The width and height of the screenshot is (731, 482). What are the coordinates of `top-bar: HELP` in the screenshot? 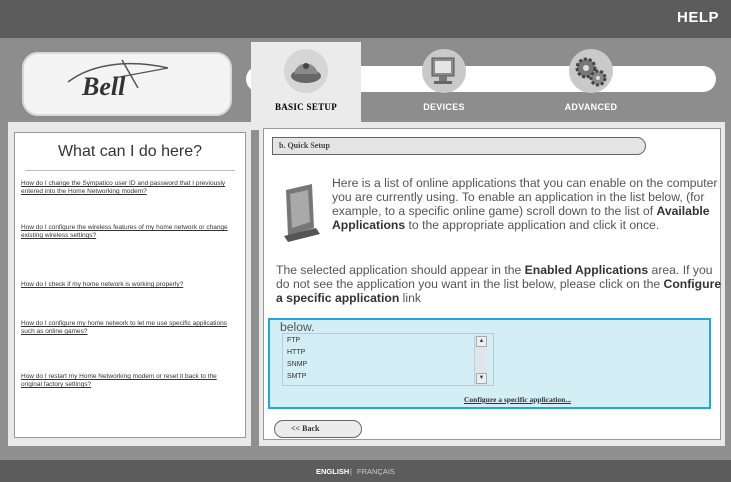 It's located at (365, 19).